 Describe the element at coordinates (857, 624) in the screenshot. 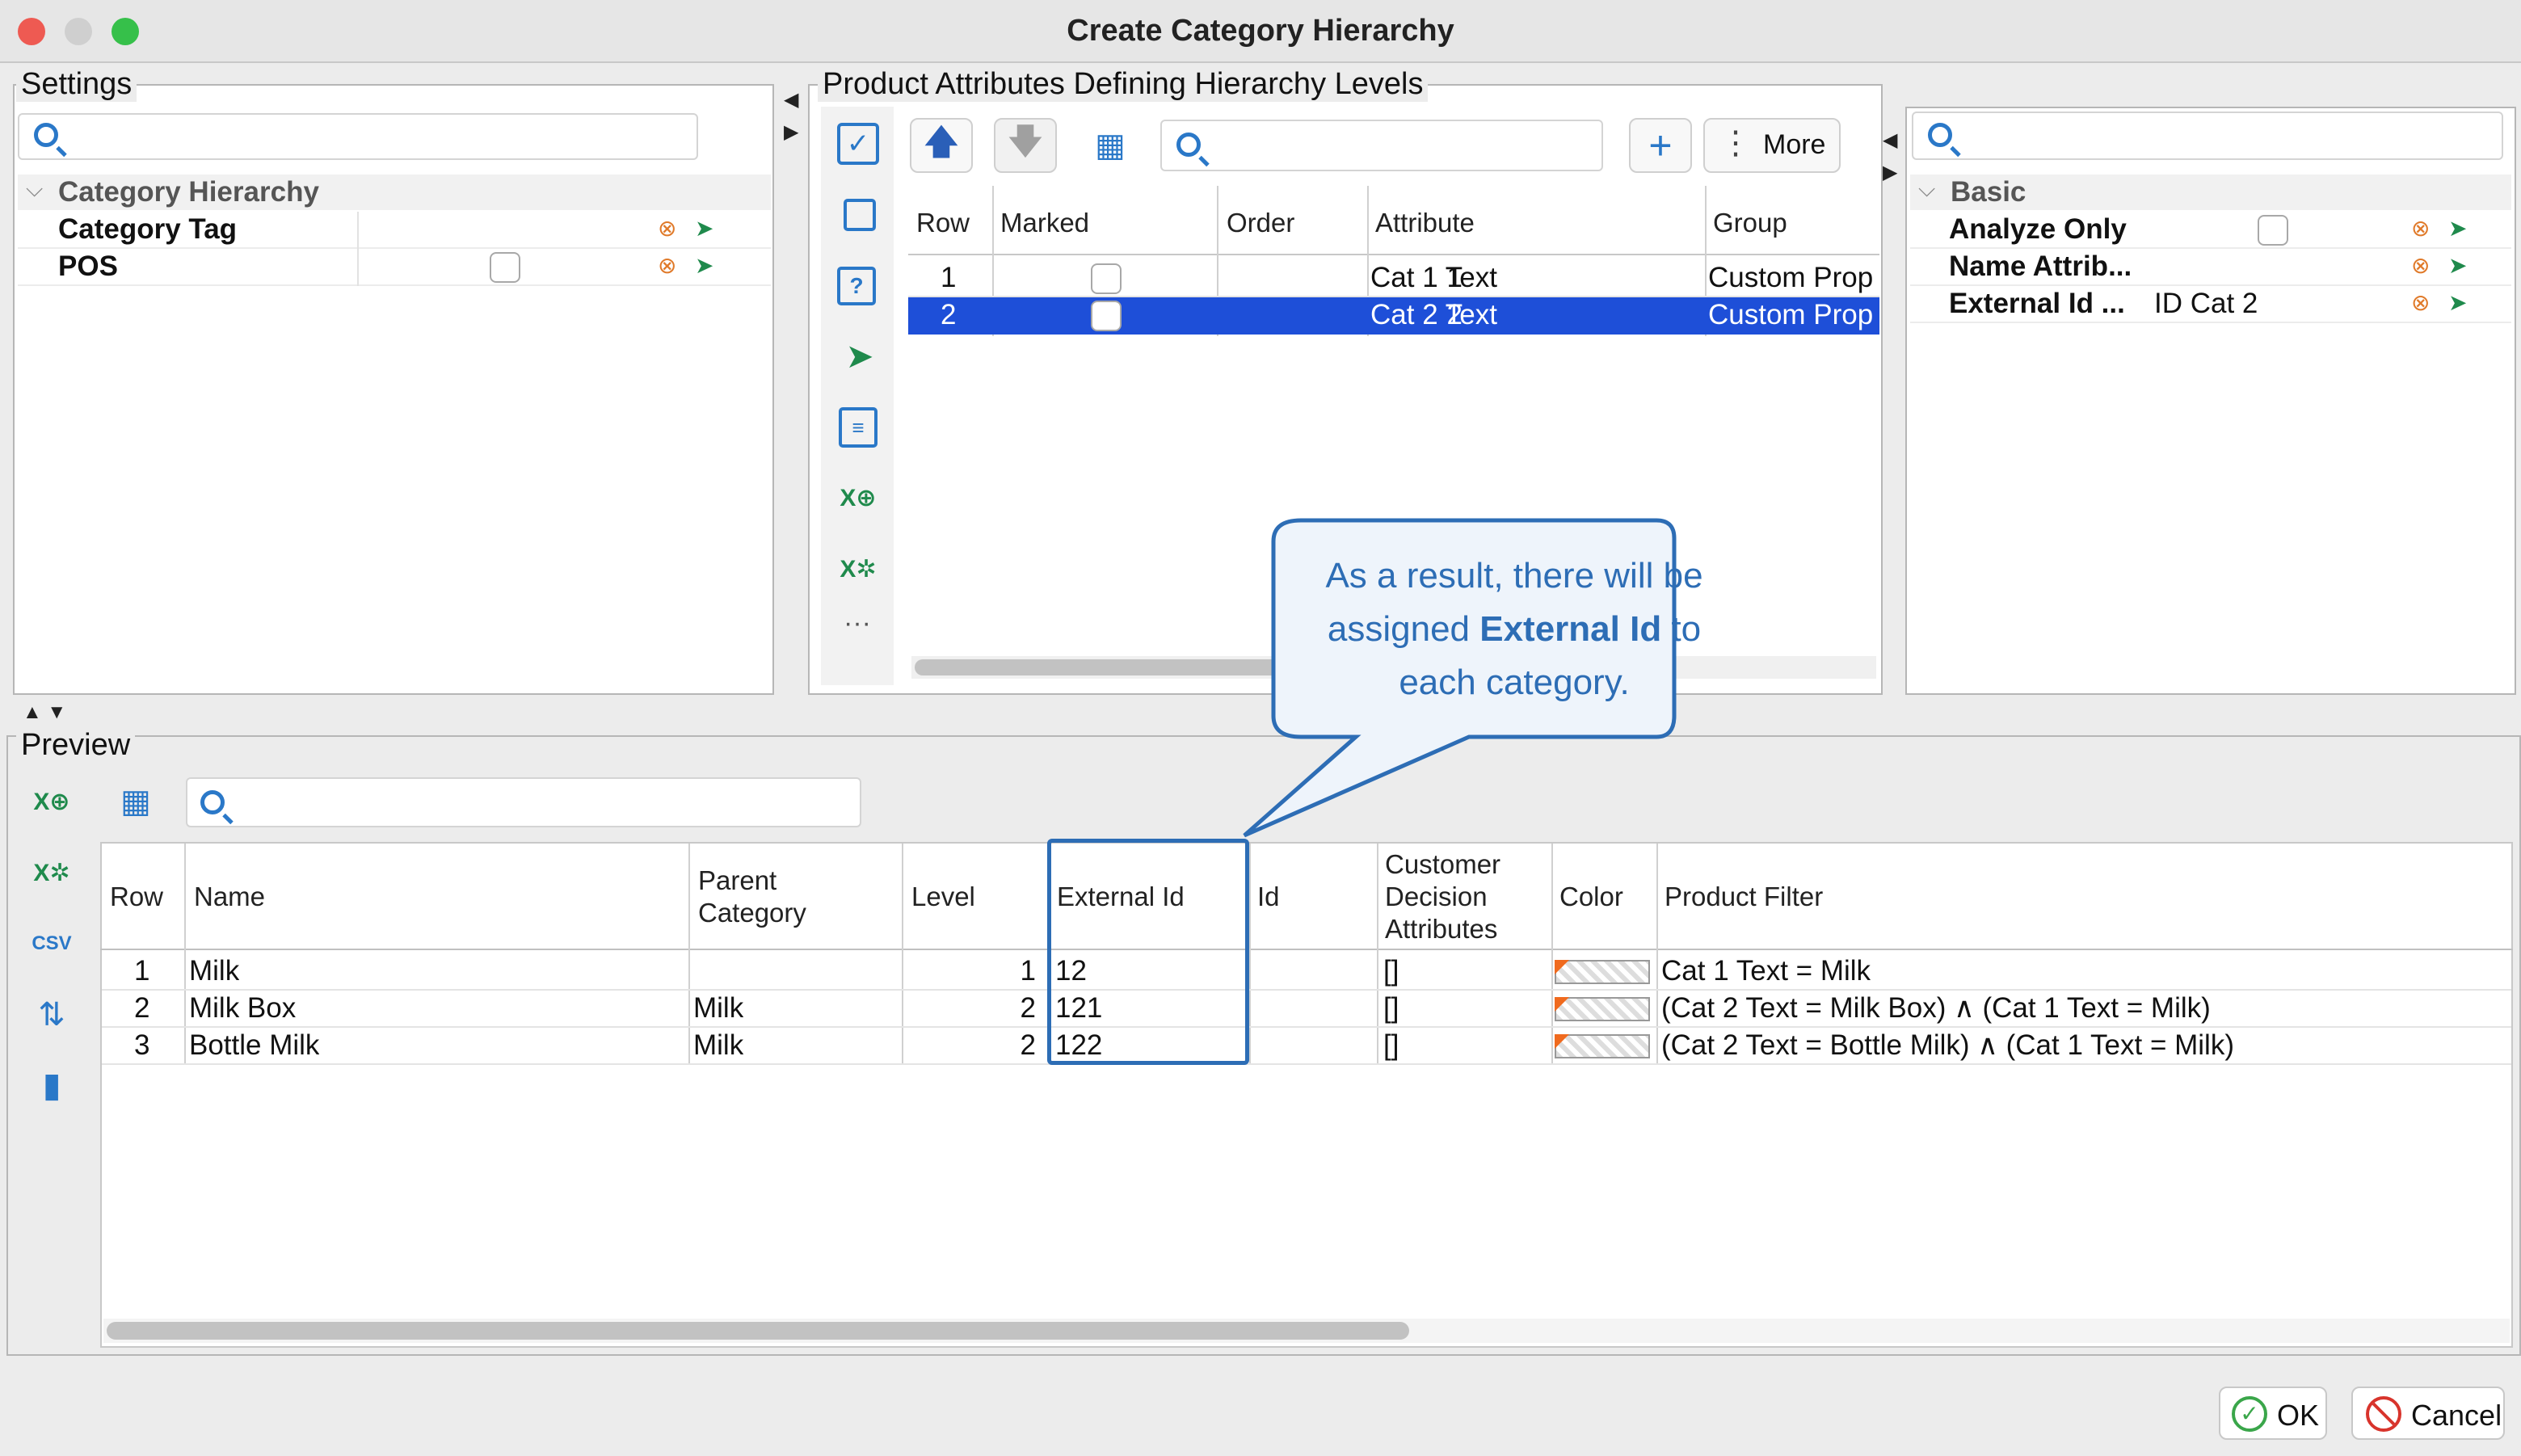

I see `more-icon: ···` at that location.